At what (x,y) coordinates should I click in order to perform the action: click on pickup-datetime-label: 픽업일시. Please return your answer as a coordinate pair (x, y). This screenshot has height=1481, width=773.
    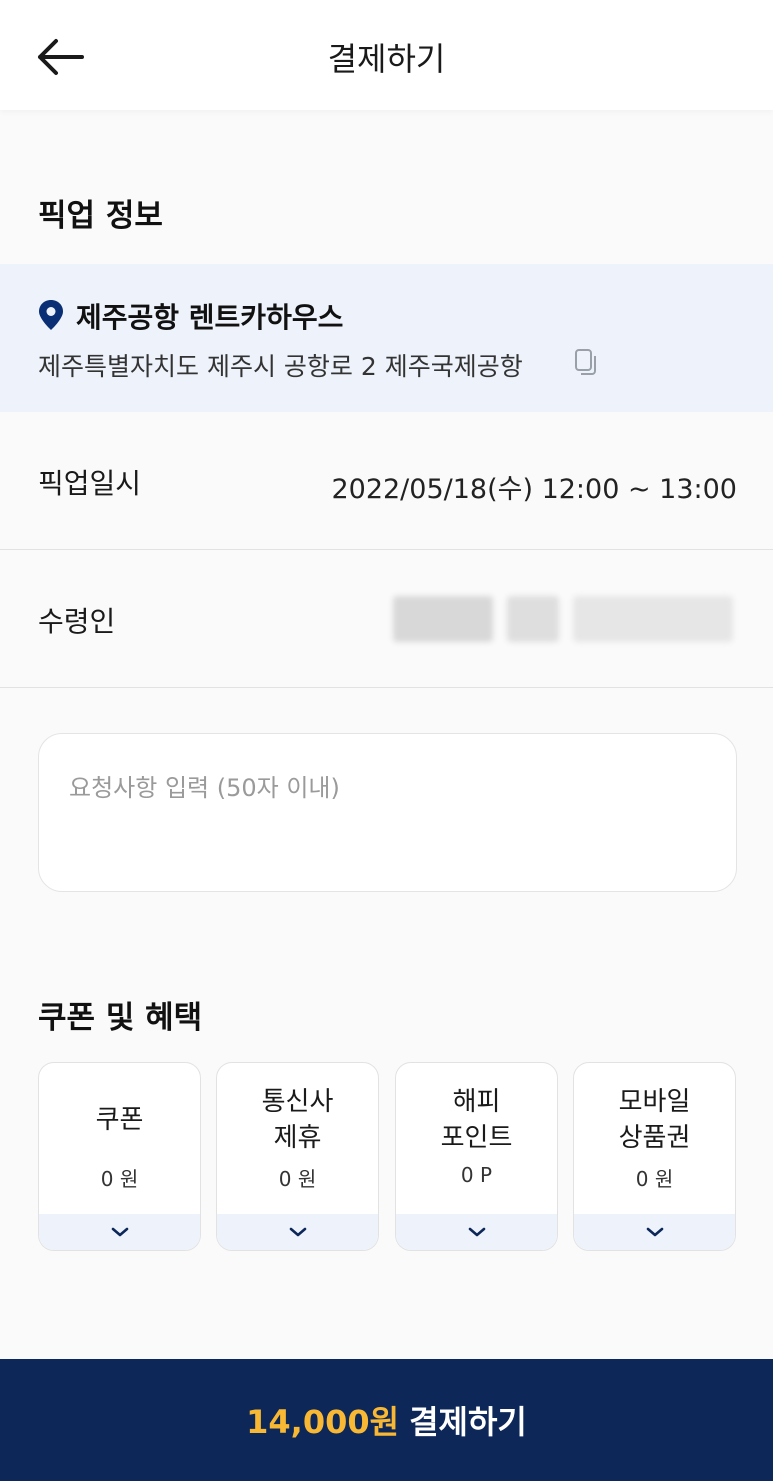
    Looking at the image, I should click on (90, 483).